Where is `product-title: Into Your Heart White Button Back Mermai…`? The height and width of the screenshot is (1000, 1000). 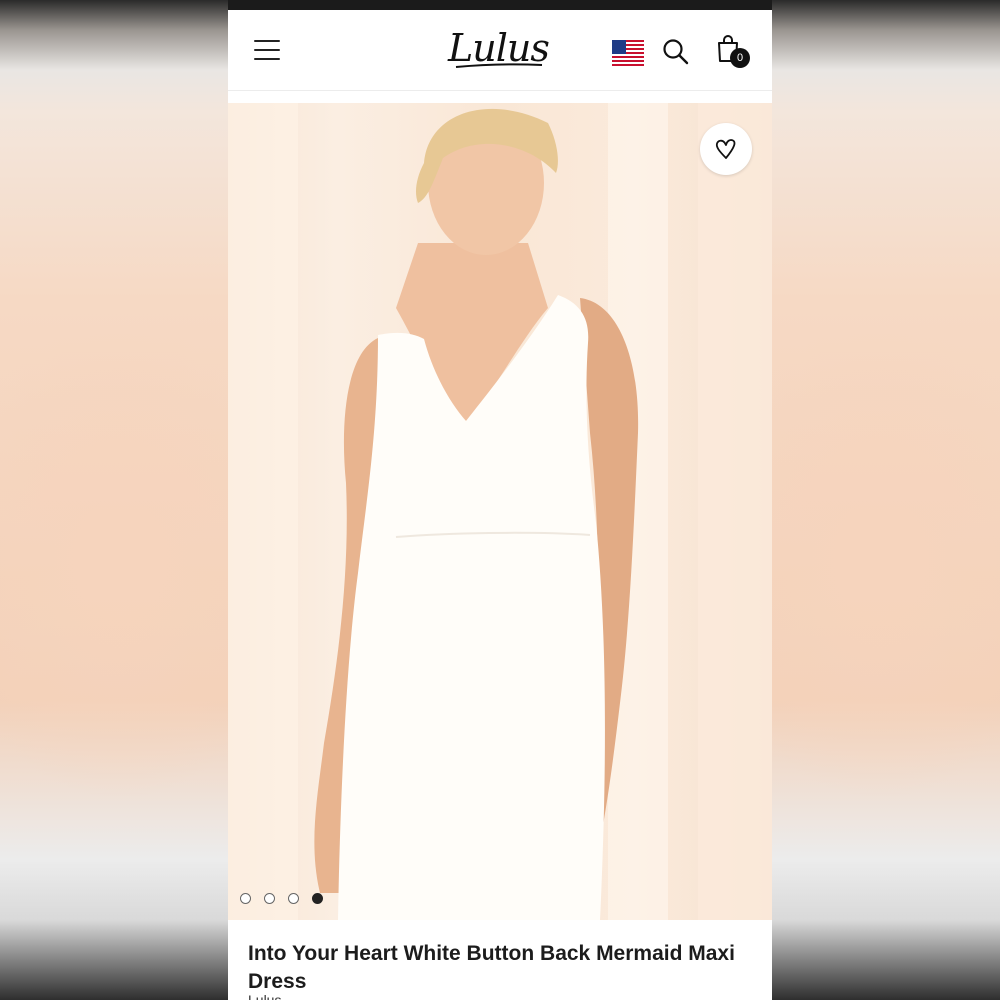 product-title: Into Your Heart White Button Back Mermai… is located at coordinates (491, 968).